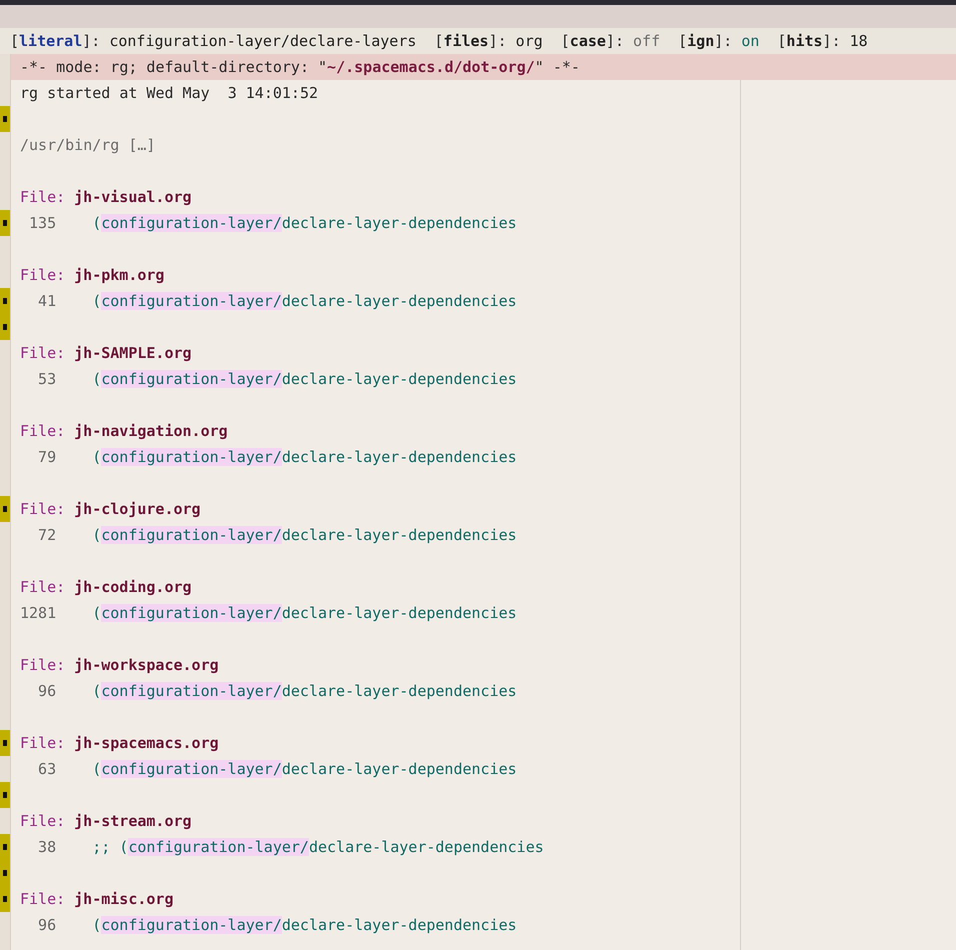 The width and height of the screenshot is (956, 950). What do you see at coordinates (88, 145) in the screenshot?
I see `command-text: /usr/bin/rg […]` at bounding box center [88, 145].